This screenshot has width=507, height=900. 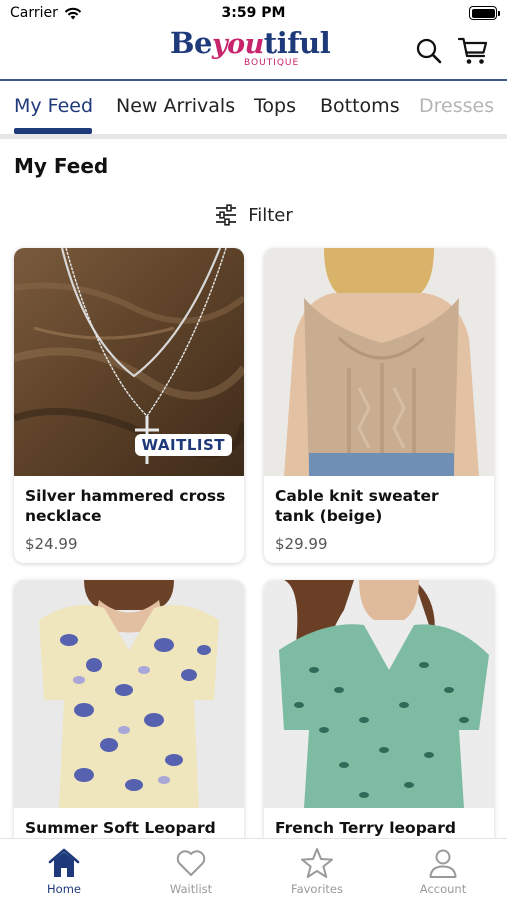 What do you see at coordinates (443, 889) in the screenshot?
I see `nav-account-label: Account` at bounding box center [443, 889].